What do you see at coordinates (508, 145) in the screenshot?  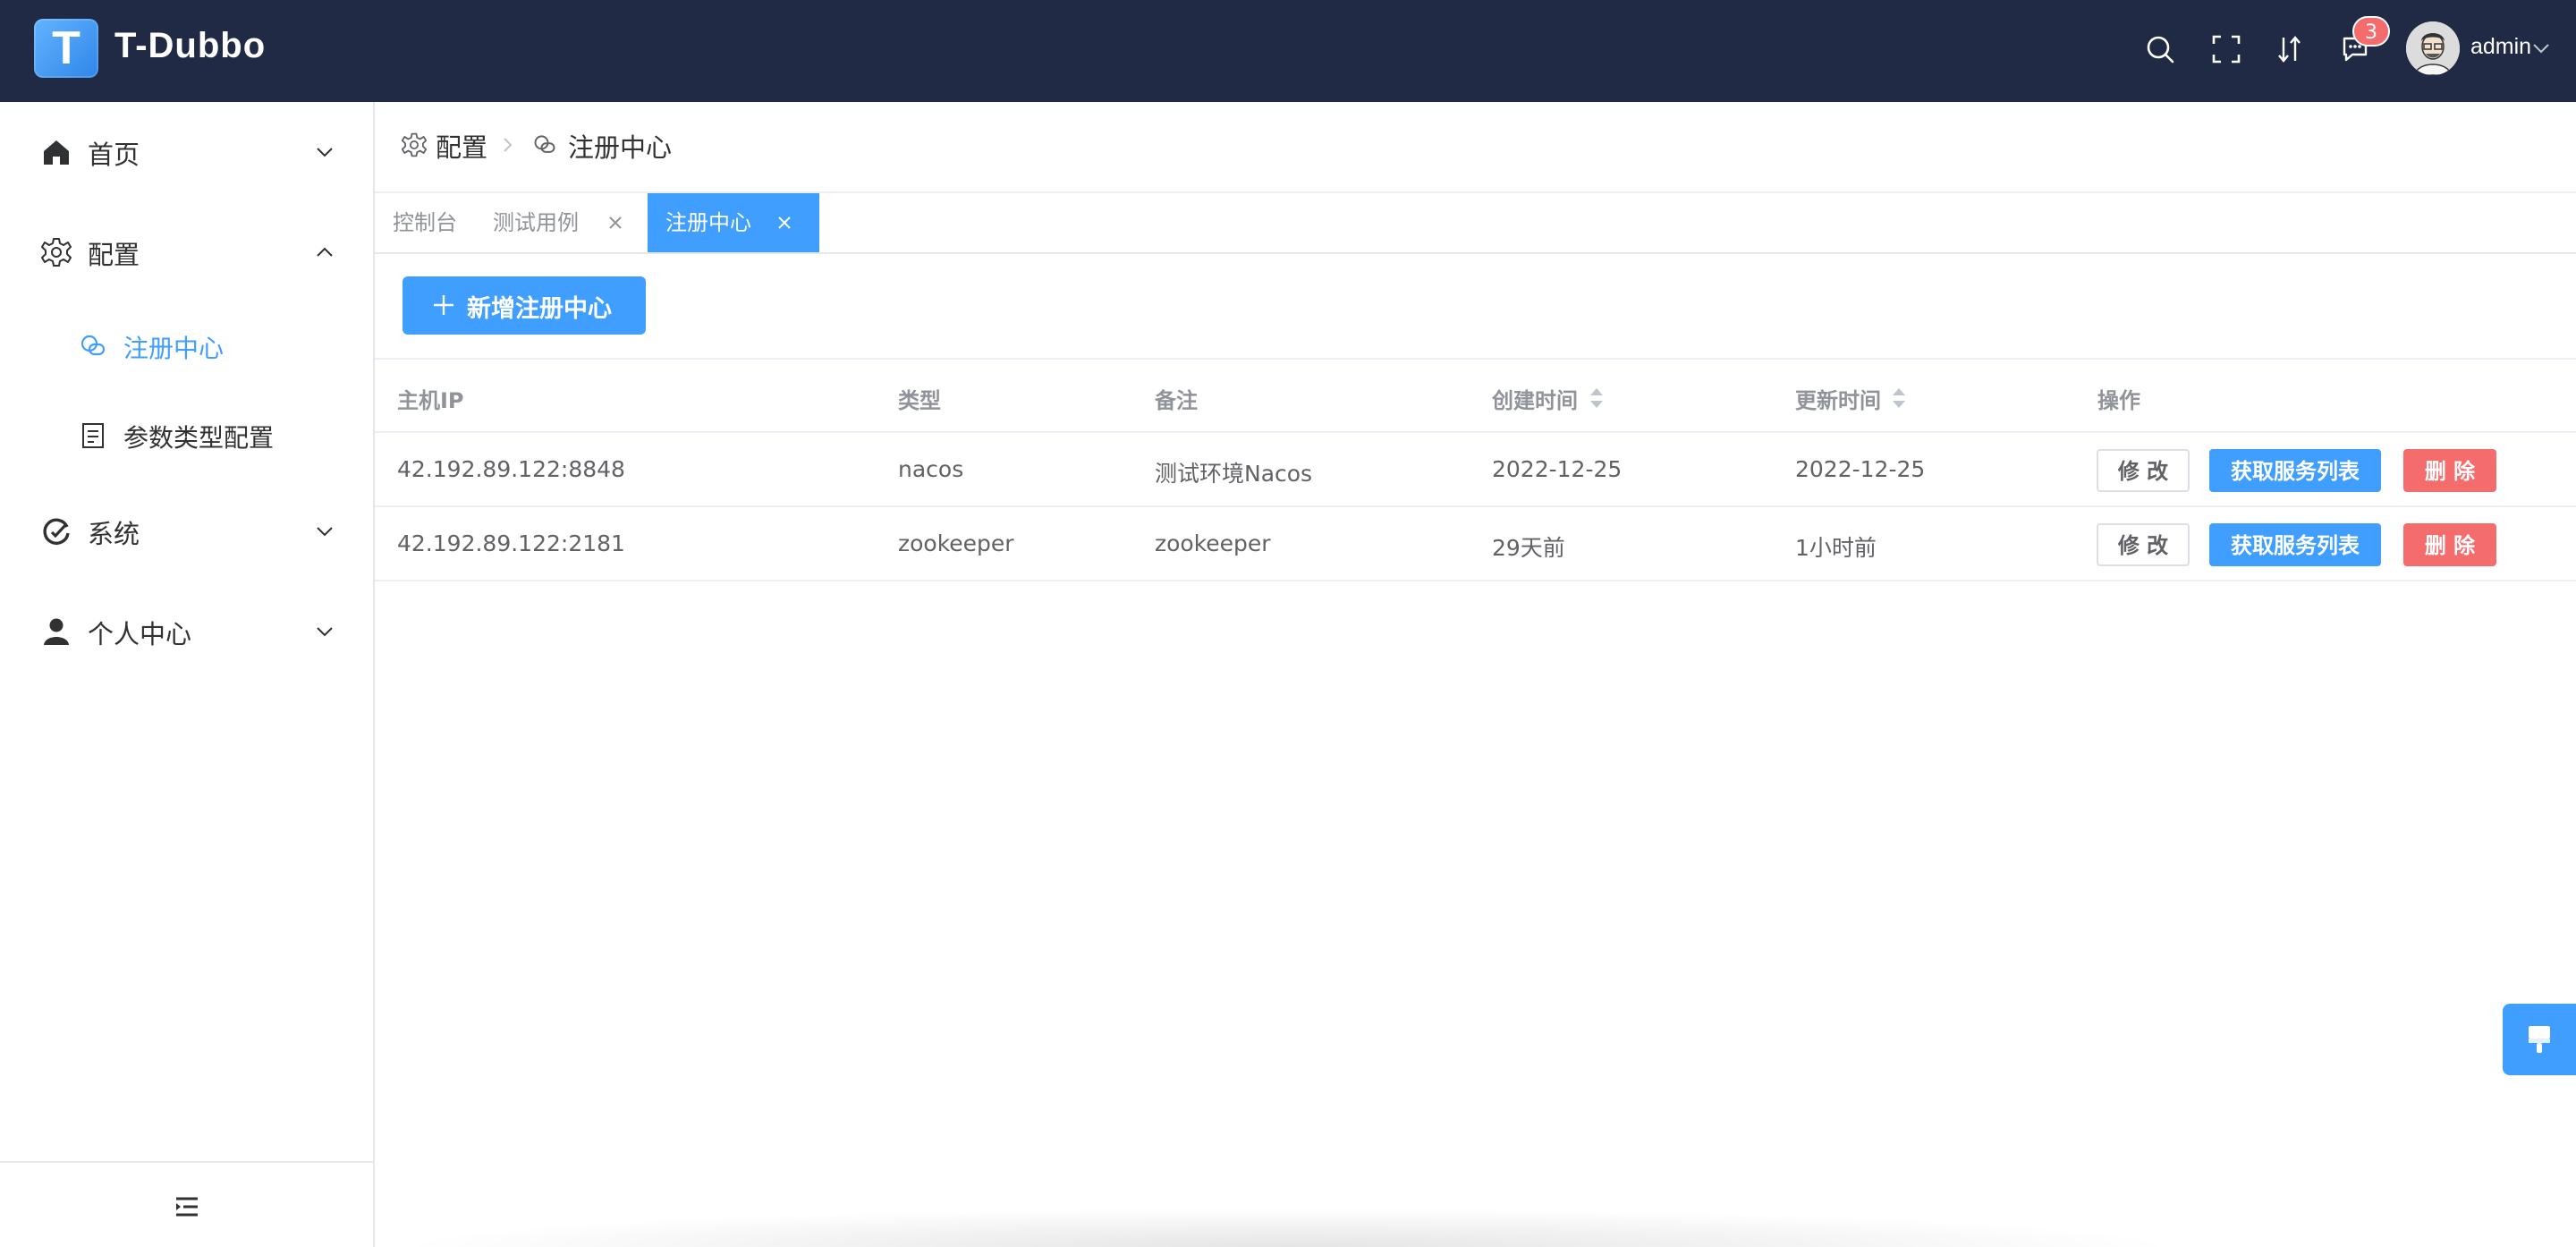 I see `chevron-right-icon` at bounding box center [508, 145].